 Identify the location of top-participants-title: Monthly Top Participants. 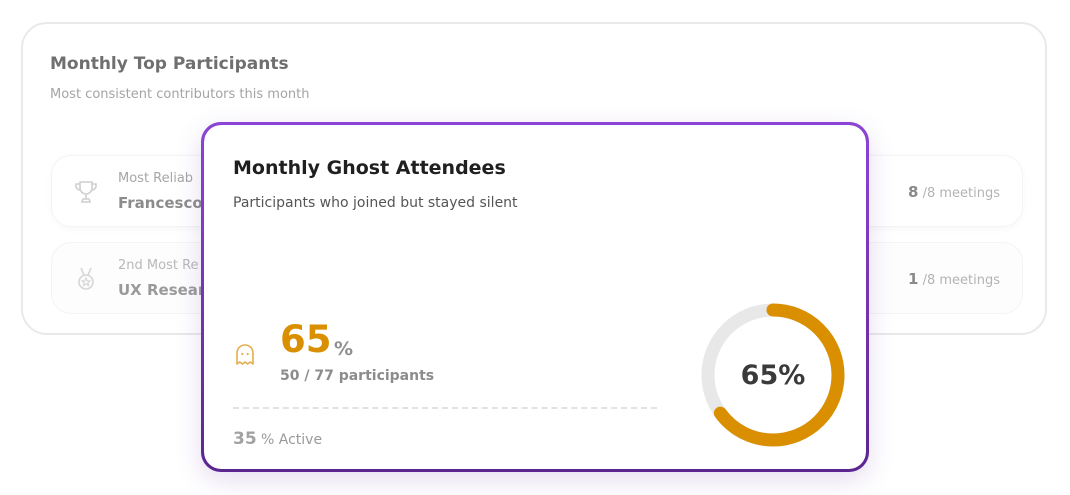
(169, 64).